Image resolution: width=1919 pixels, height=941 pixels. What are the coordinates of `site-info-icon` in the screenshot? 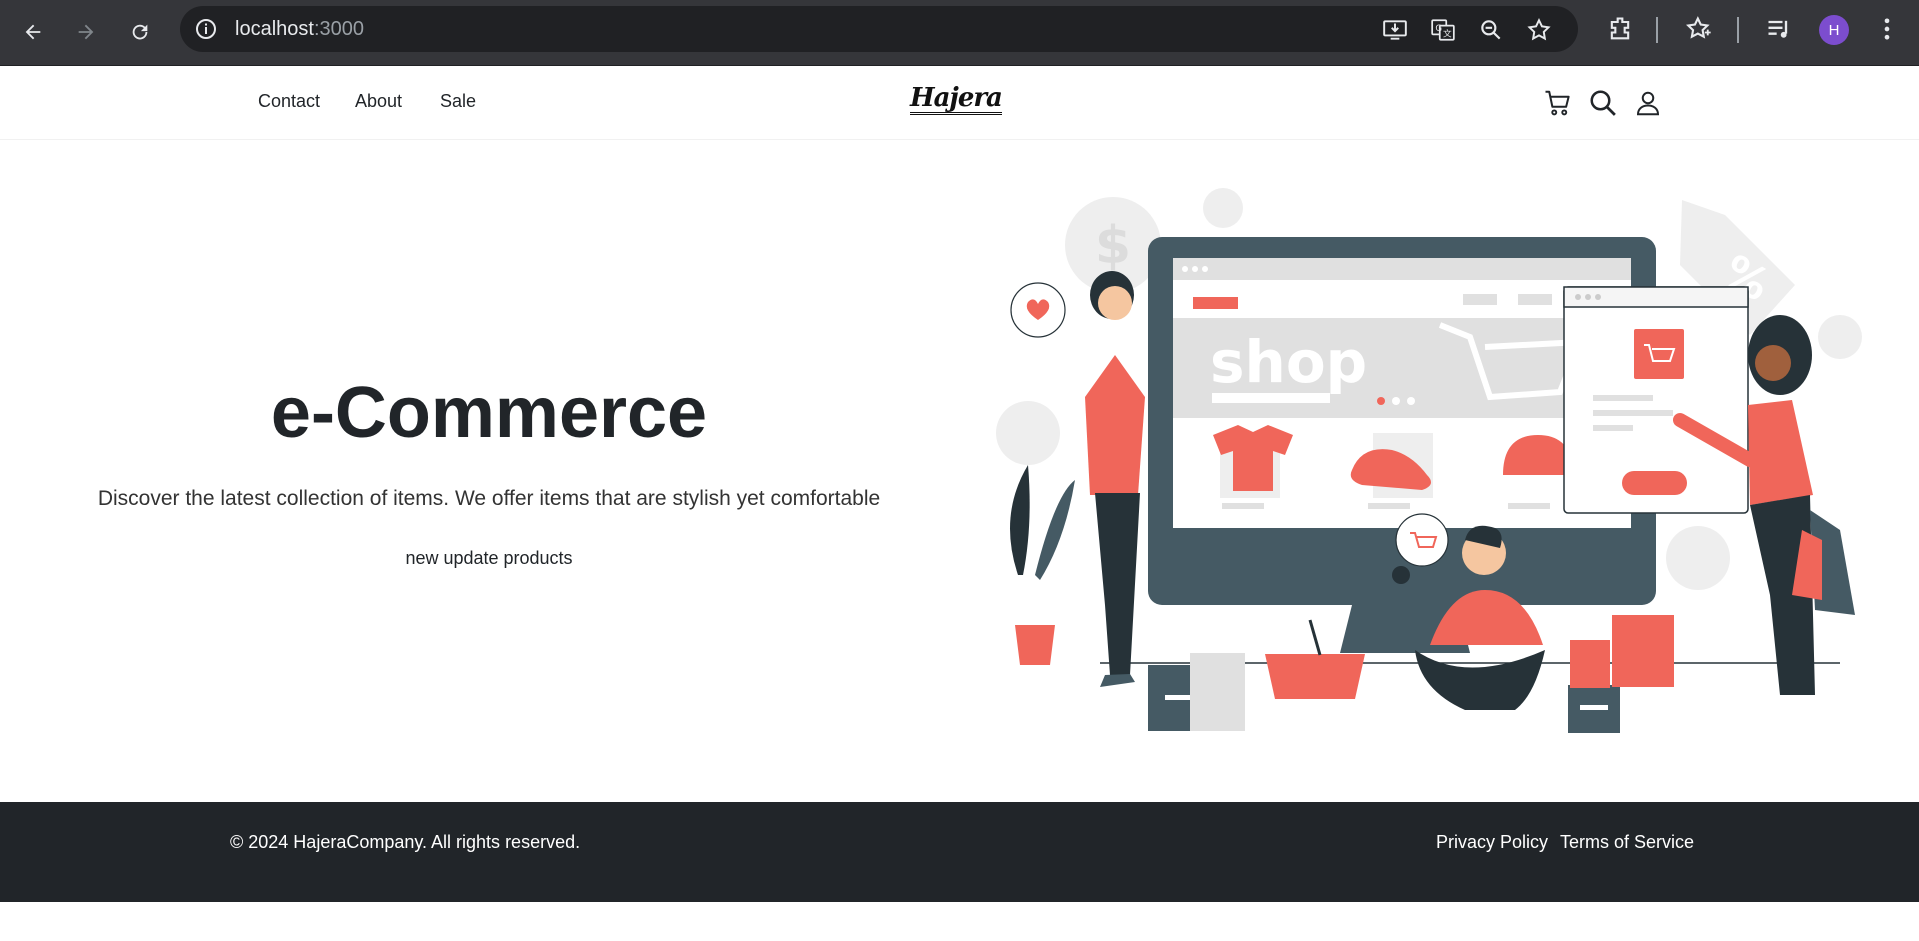 It's located at (206, 29).